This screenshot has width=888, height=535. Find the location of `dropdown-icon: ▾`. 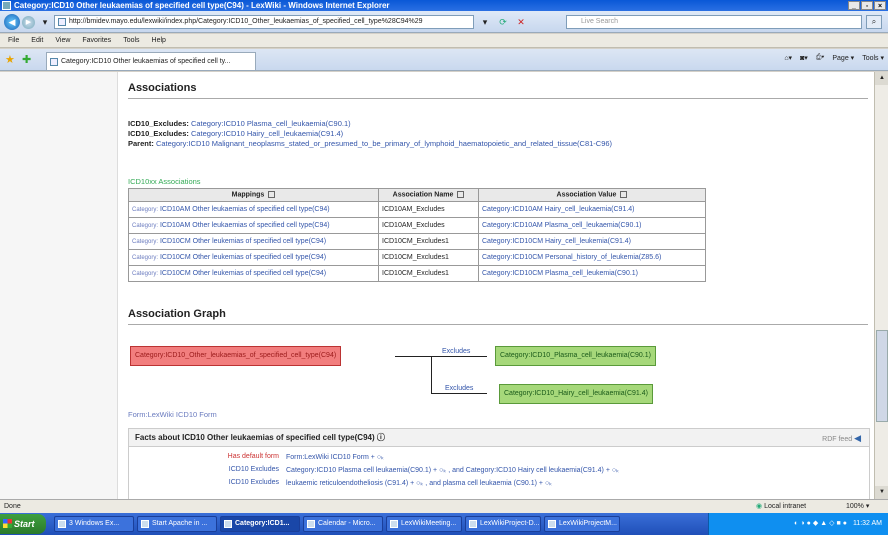

dropdown-icon: ▾ is located at coordinates (45, 22).